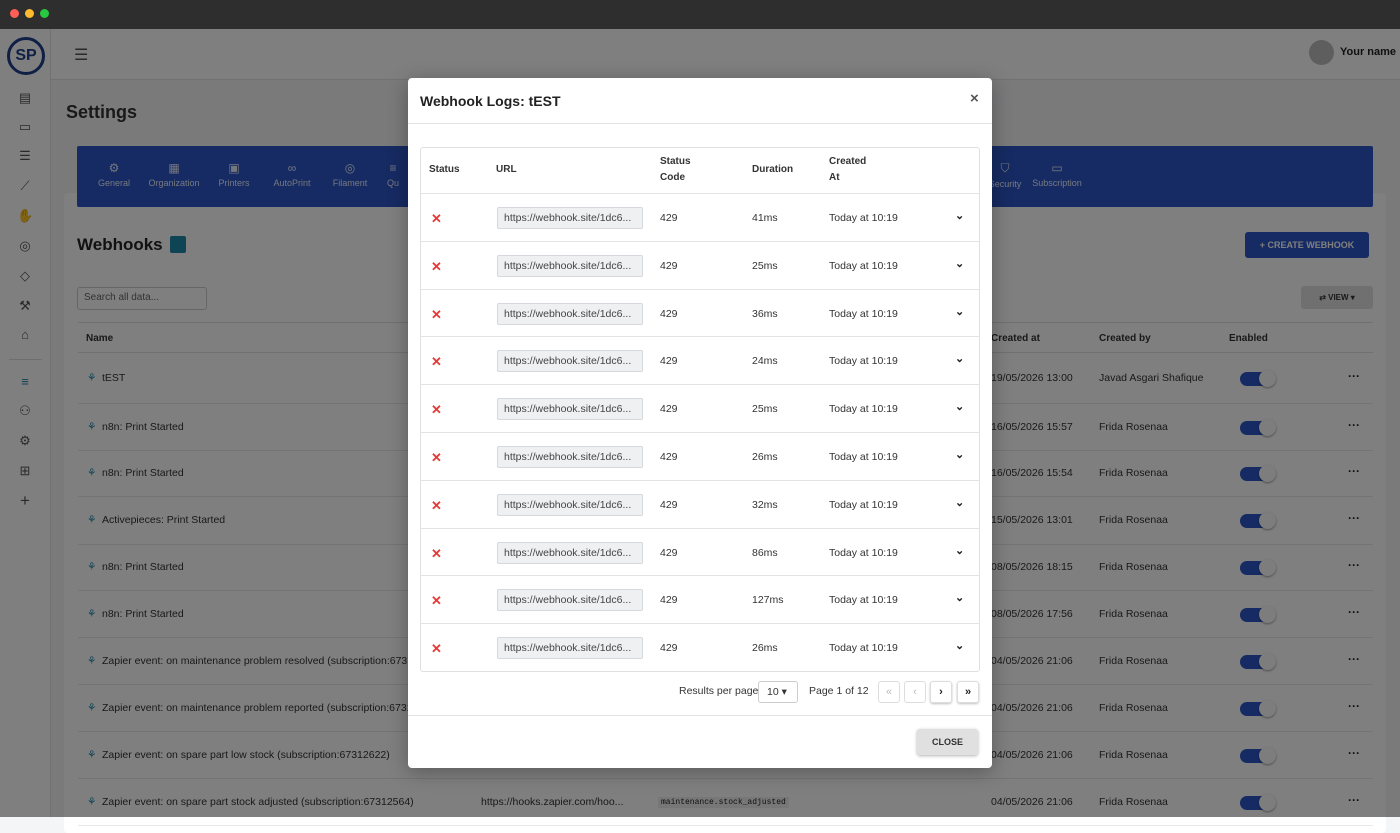  I want to click on maximize-window-dot, so click(44, 13).